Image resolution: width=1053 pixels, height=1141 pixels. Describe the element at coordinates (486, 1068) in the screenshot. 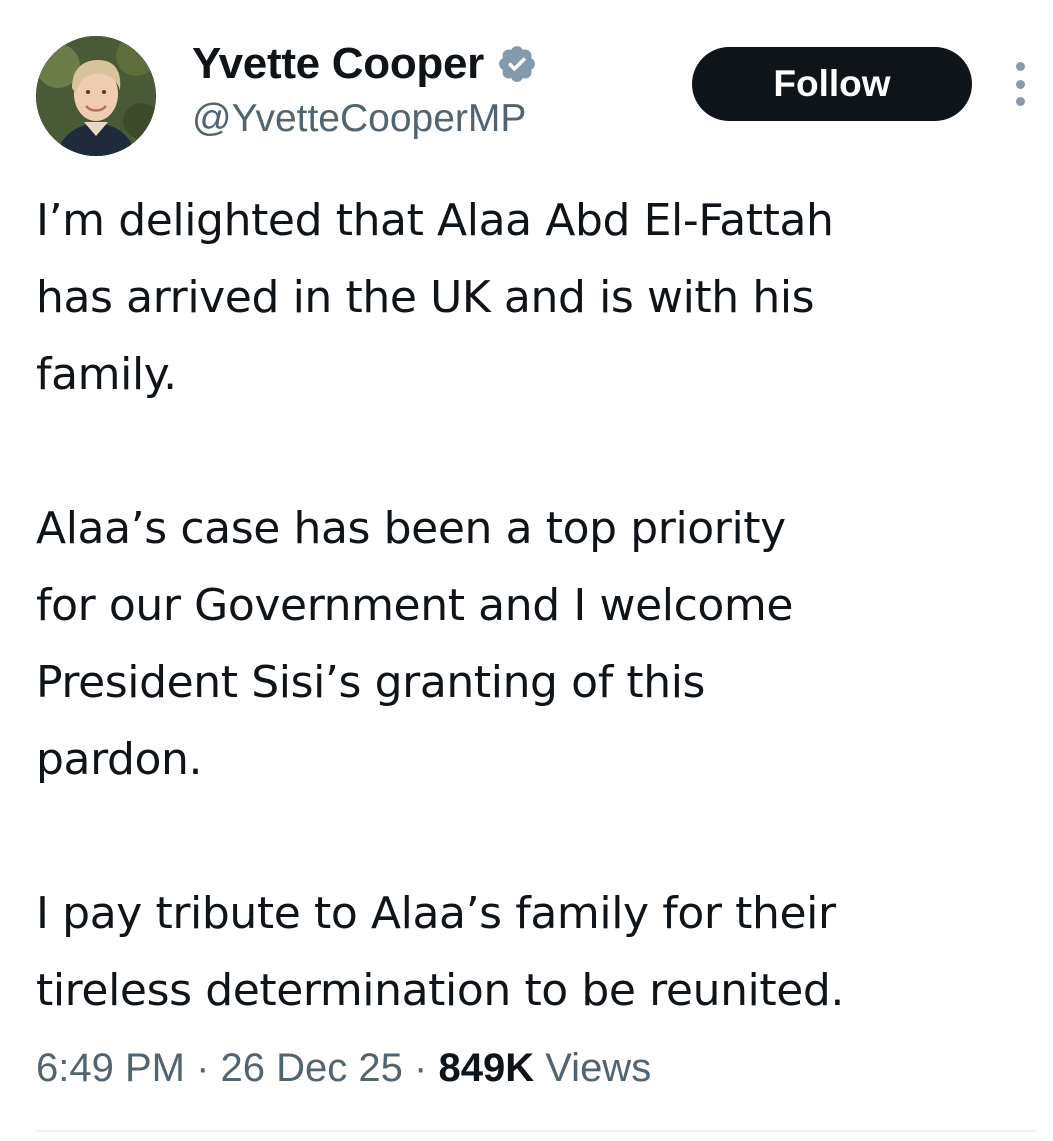

I see `views-count: 849K` at that location.